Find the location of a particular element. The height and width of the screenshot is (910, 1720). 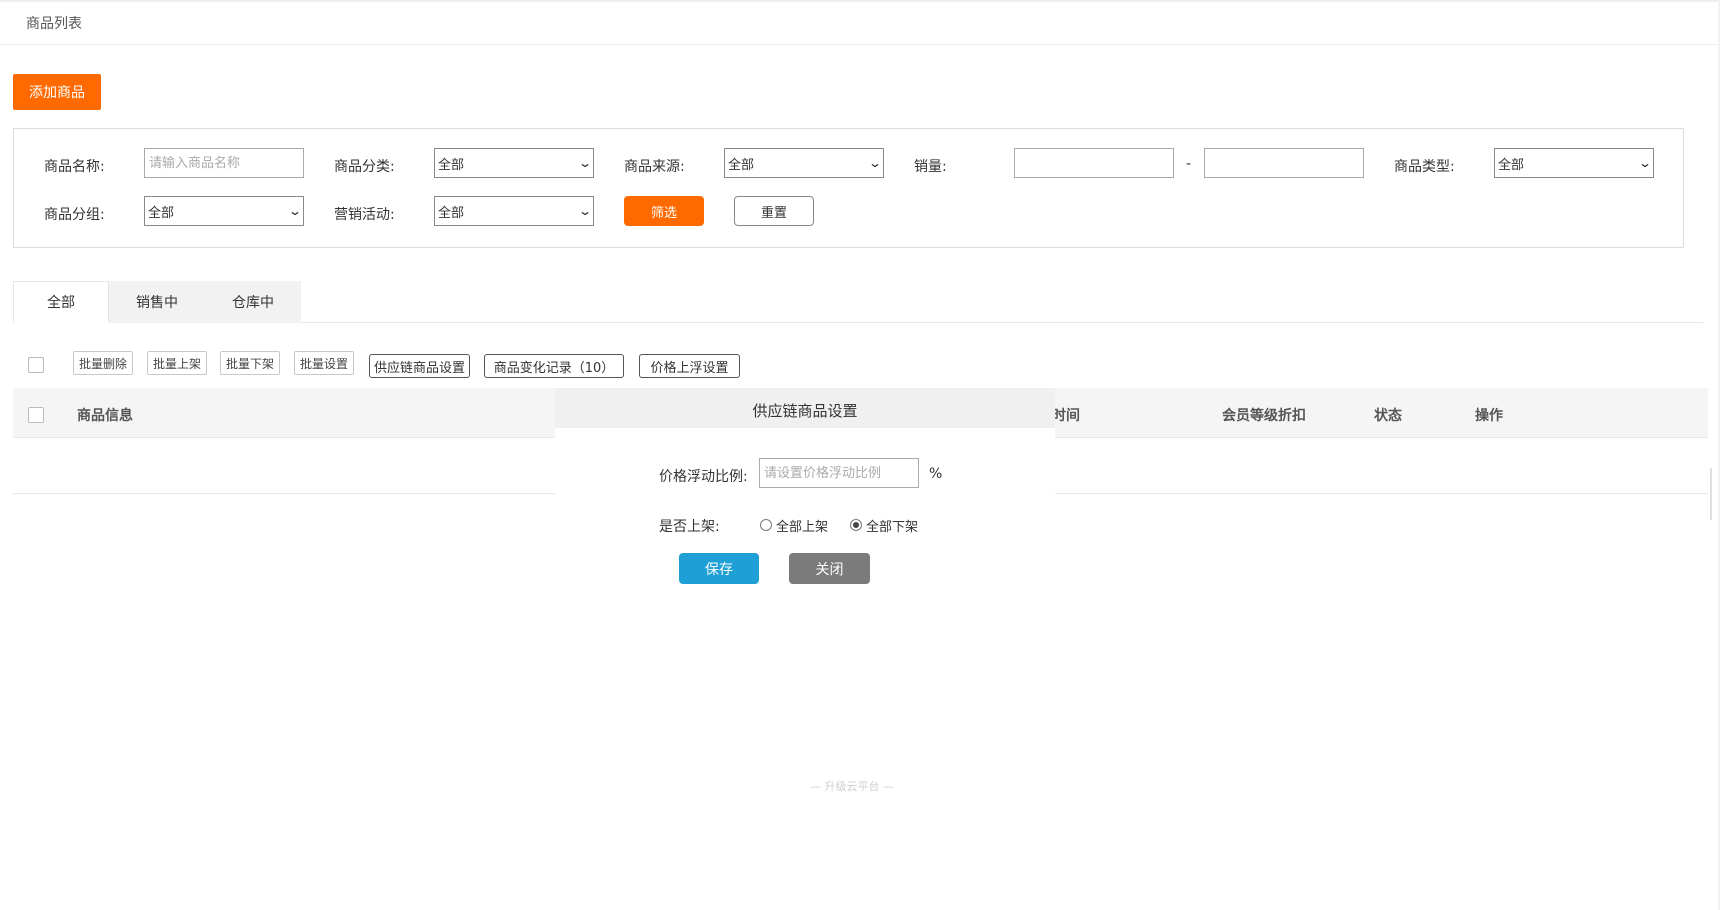

supply-chain-settings-button: 供应链商品设置 is located at coordinates (419, 366).